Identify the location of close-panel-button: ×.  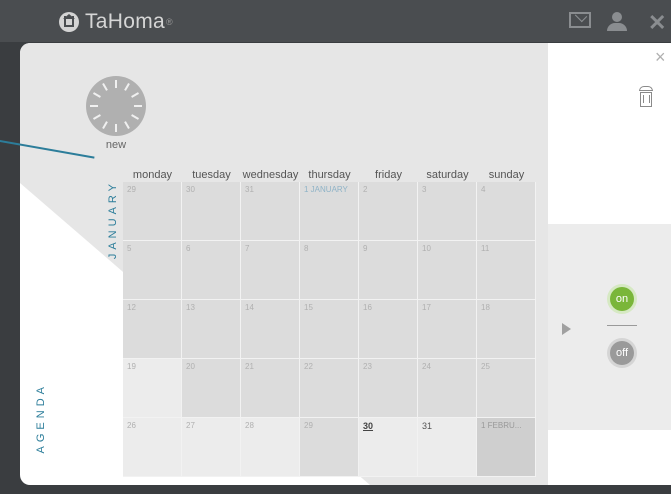
(663, 57).